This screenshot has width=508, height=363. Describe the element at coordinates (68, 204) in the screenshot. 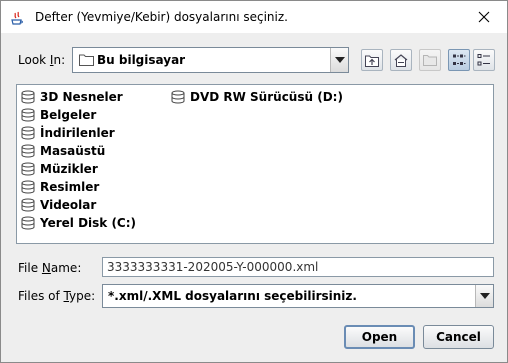

I see `file-list-item-label: Videolar` at that location.